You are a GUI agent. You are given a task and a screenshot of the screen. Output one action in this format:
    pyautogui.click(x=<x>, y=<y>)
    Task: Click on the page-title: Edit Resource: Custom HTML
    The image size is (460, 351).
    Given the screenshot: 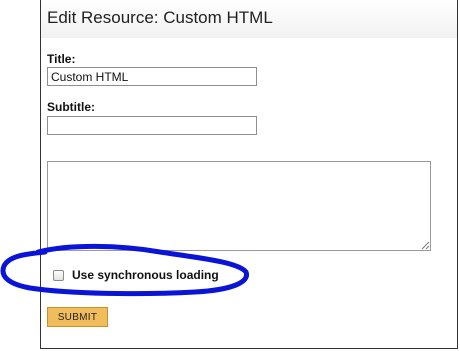 What is the action you would take?
    pyautogui.click(x=160, y=17)
    